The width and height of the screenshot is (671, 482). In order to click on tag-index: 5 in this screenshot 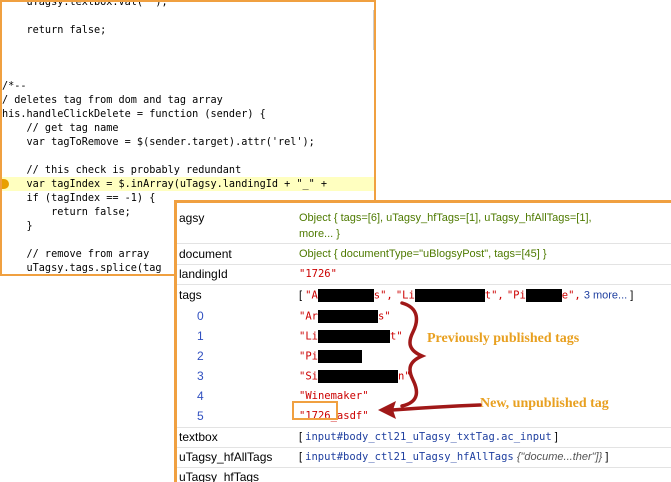, I will do `click(200, 416)`.